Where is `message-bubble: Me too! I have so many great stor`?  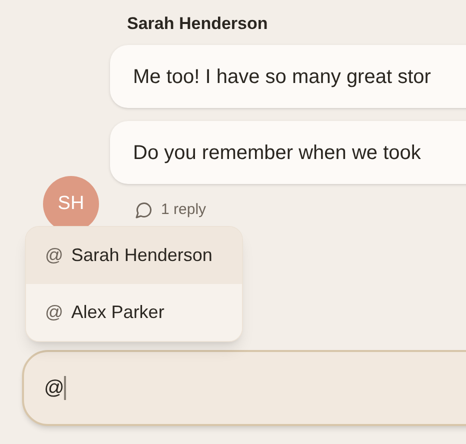 message-bubble: Me too! I have so many great stor is located at coordinates (288, 76).